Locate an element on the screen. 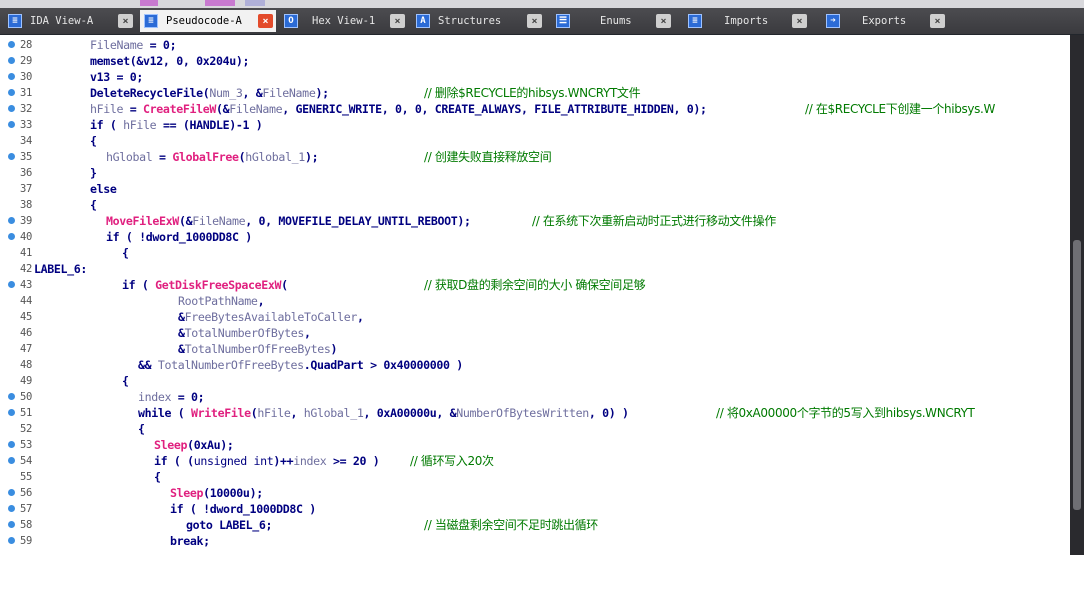  tab-exports: ➜ Exports × is located at coordinates (884, 21).